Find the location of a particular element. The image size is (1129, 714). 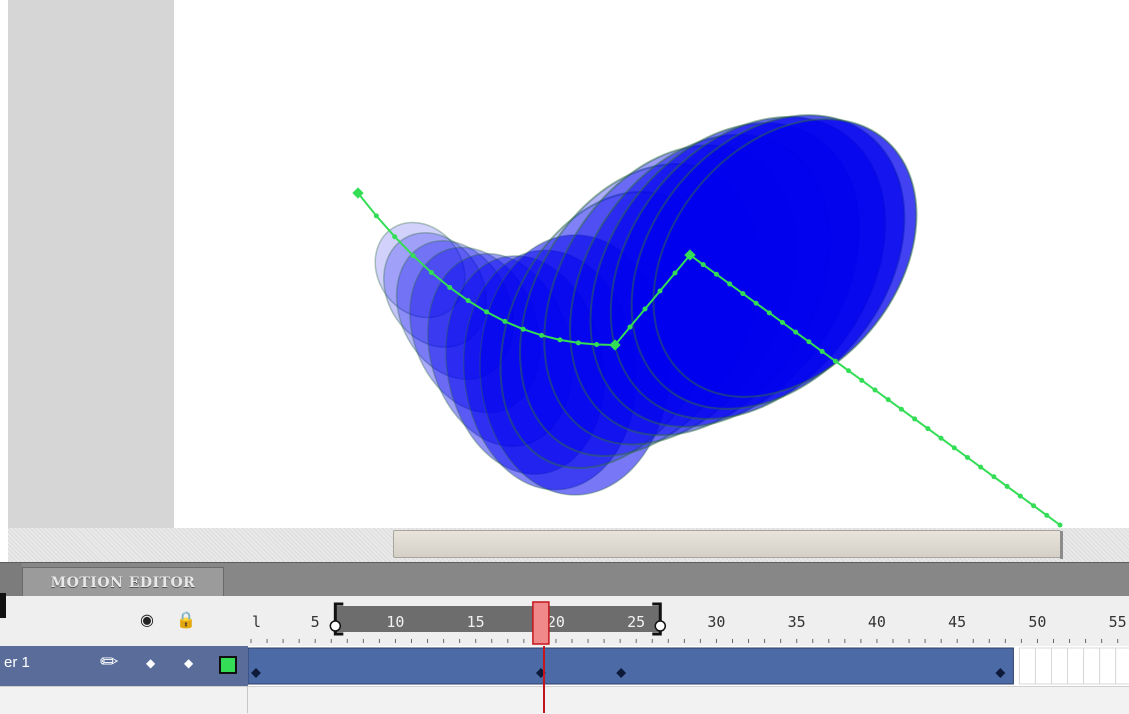

ruler-label: l is located at coordinates (256, 622).